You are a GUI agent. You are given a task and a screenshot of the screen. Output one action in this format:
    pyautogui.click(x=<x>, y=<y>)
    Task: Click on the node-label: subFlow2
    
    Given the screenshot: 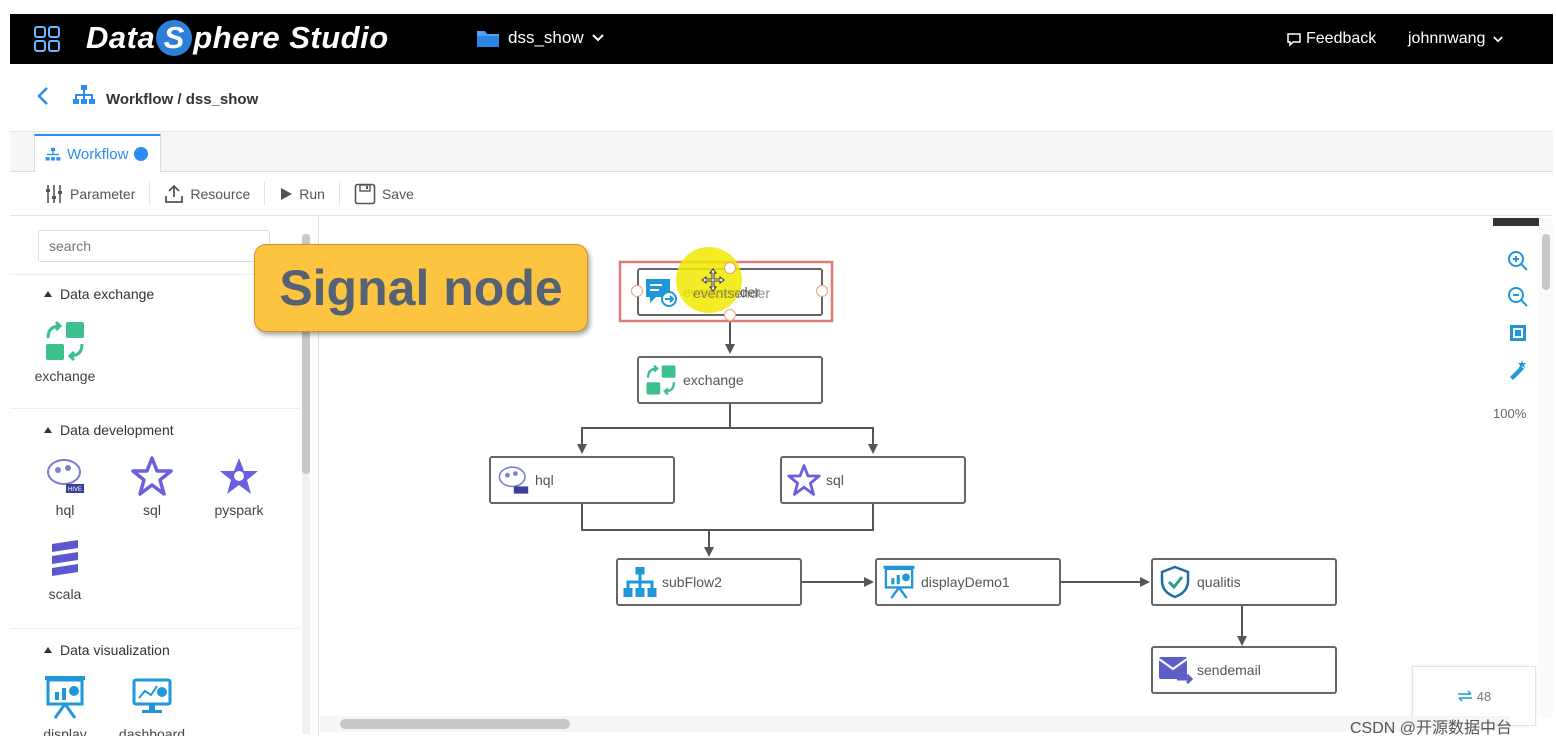 What is the action you would take?
    pyautogui.click(x=692, y=582)
    